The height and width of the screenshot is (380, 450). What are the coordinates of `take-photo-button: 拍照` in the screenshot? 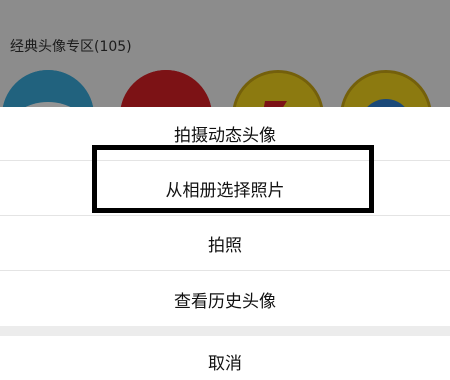 It's located at (225, 244).